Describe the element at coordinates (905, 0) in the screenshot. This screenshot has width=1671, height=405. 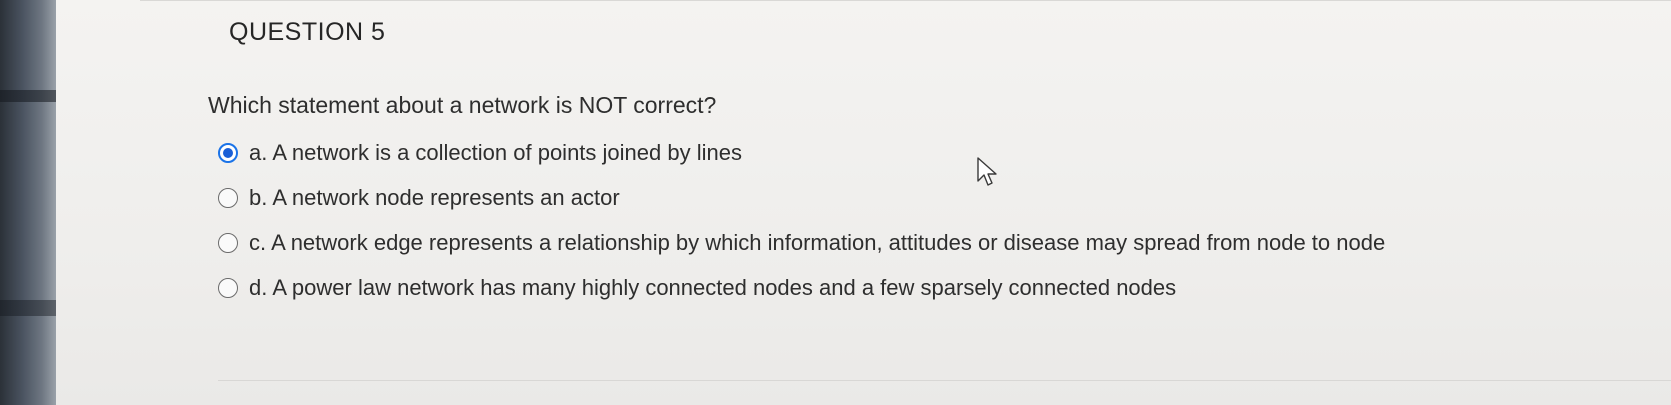
I see `top-divider` at that location.